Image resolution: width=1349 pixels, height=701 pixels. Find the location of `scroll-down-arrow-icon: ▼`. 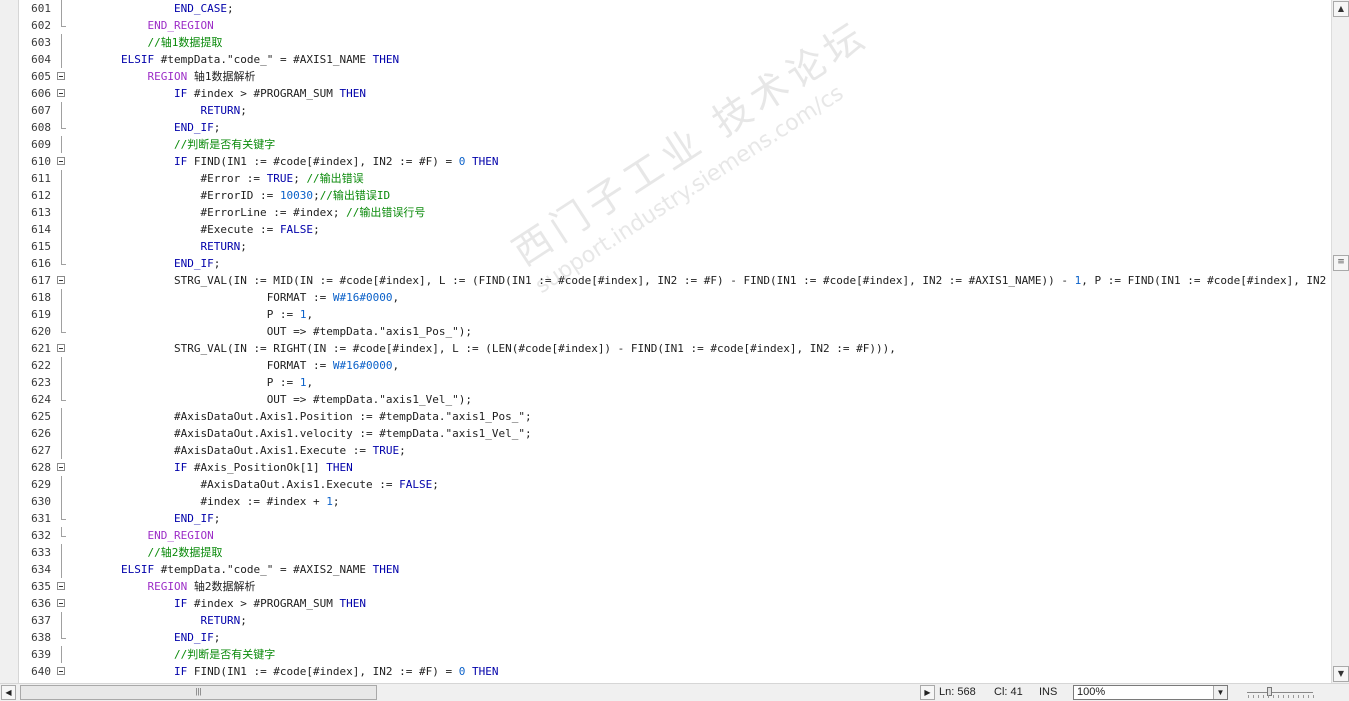

scroll-down-arrow-icon: ▼ is located at coordinates (1341, 674).